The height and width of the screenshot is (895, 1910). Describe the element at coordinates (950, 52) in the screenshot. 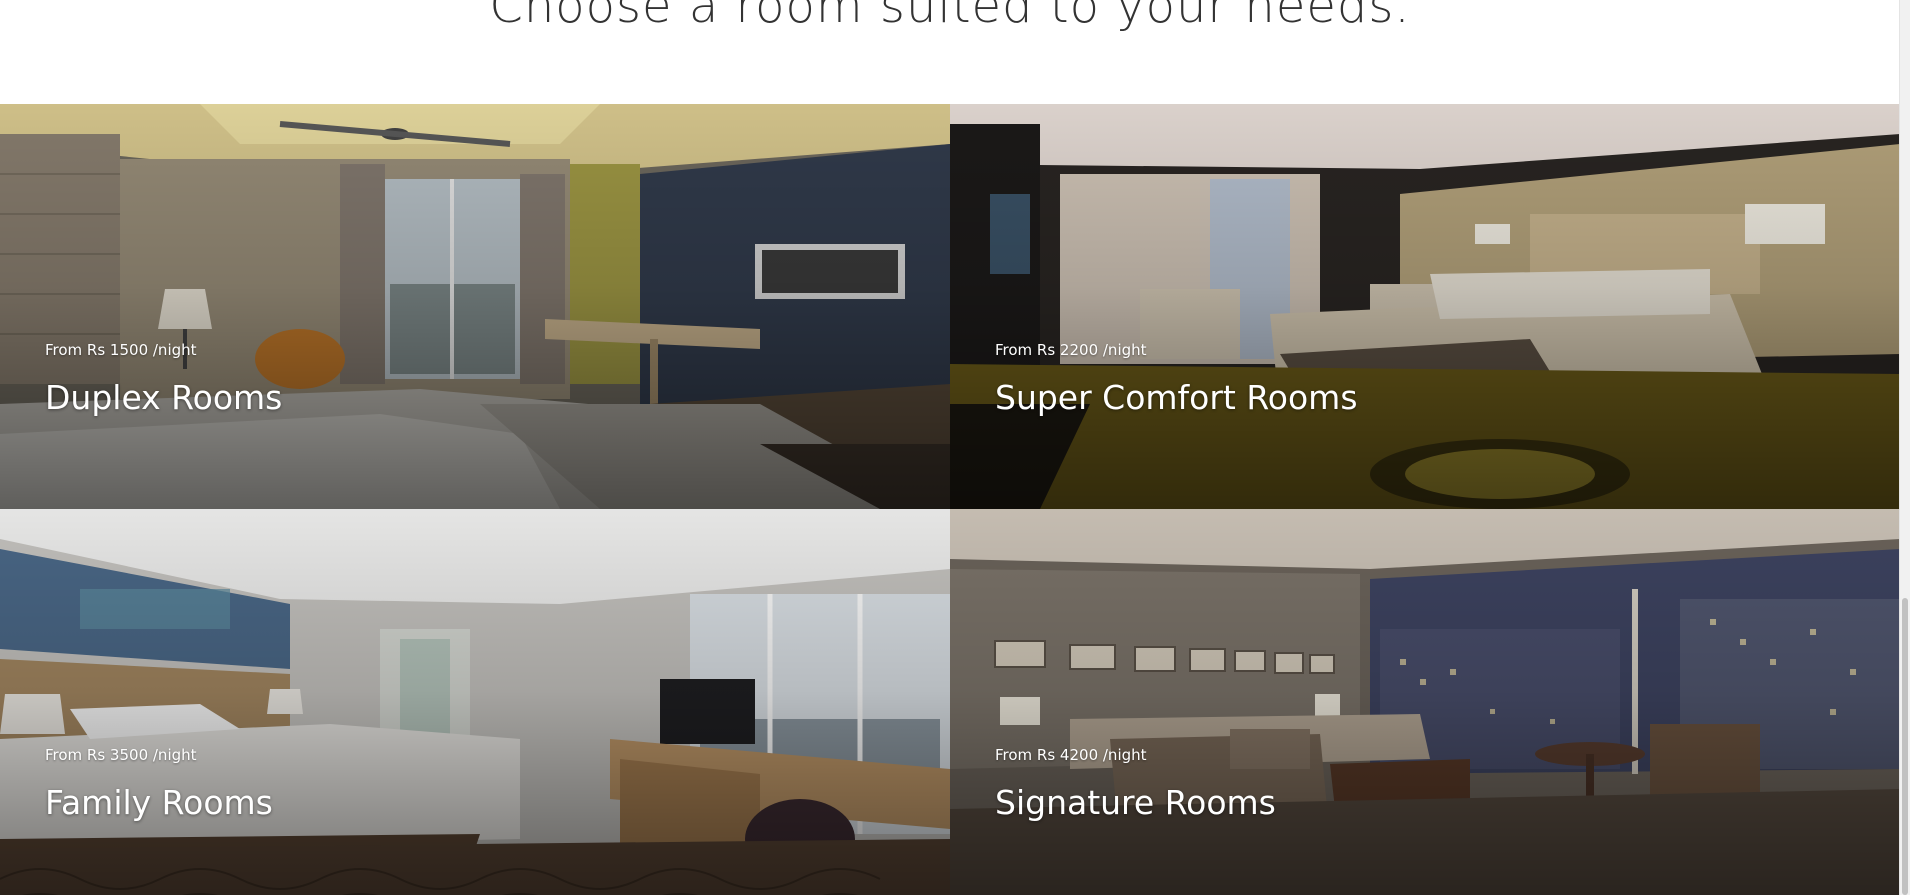

I see `section-heading: Choose a room suited to your needs.` at that location.